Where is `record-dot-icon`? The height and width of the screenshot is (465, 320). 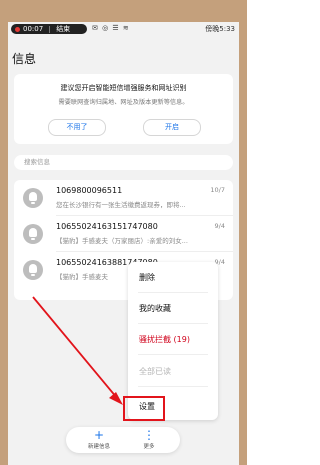
record-dot-icon is located at coordinates (17, 29).